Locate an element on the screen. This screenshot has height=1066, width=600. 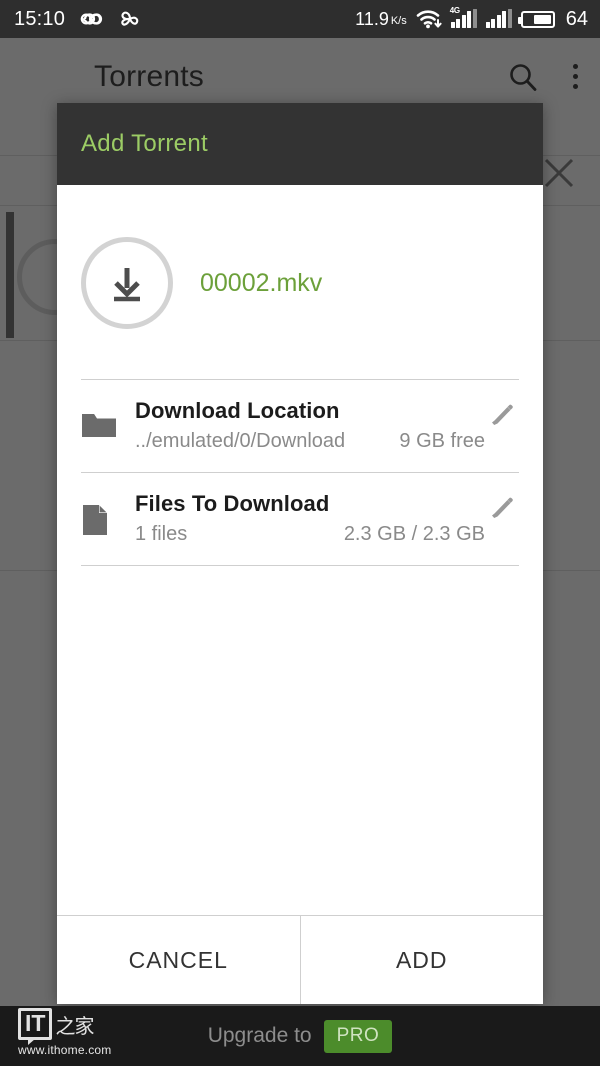
status-bar: 15:10 11.9 K/s 4G 64 is located at coordinates (300, 19).